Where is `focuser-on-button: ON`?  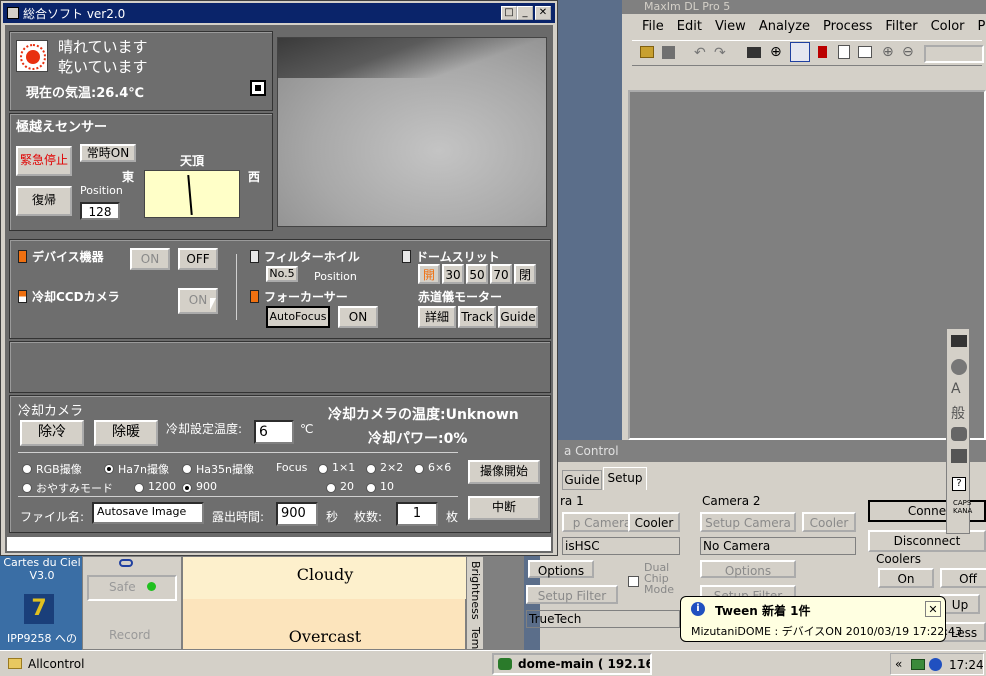
focuser-on-button: ON is located at coordinates (358, 317).